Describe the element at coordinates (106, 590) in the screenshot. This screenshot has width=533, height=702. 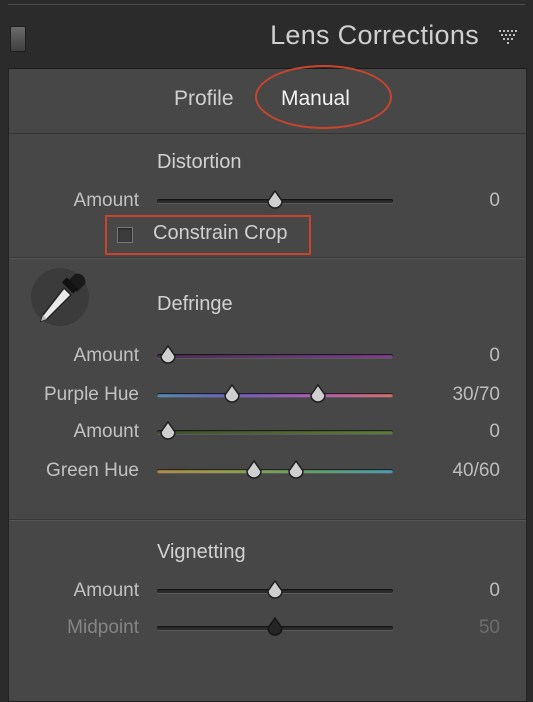
I see `vignetting-amount-label: Amount` at that location.